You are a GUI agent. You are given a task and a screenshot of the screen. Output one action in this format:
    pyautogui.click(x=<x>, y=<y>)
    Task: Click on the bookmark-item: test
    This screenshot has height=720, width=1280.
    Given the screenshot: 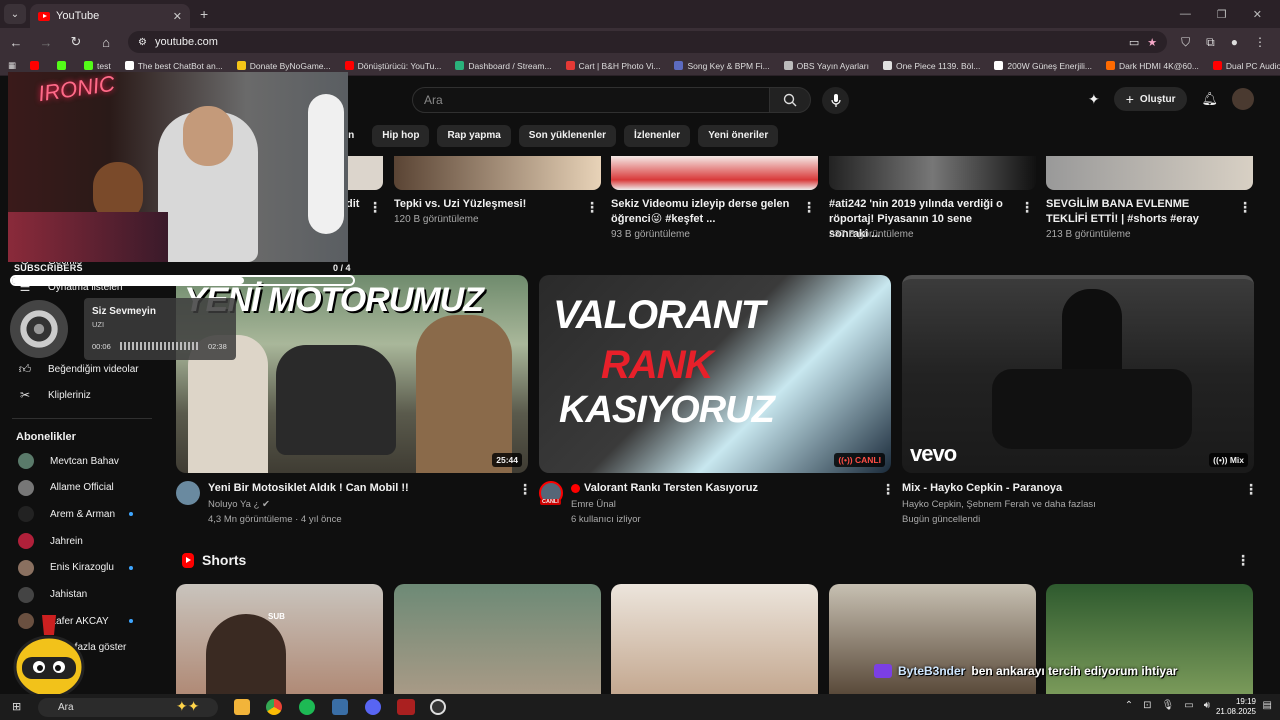 What is the action you would take?
    pyautogui.click(x=97, y=66)
    